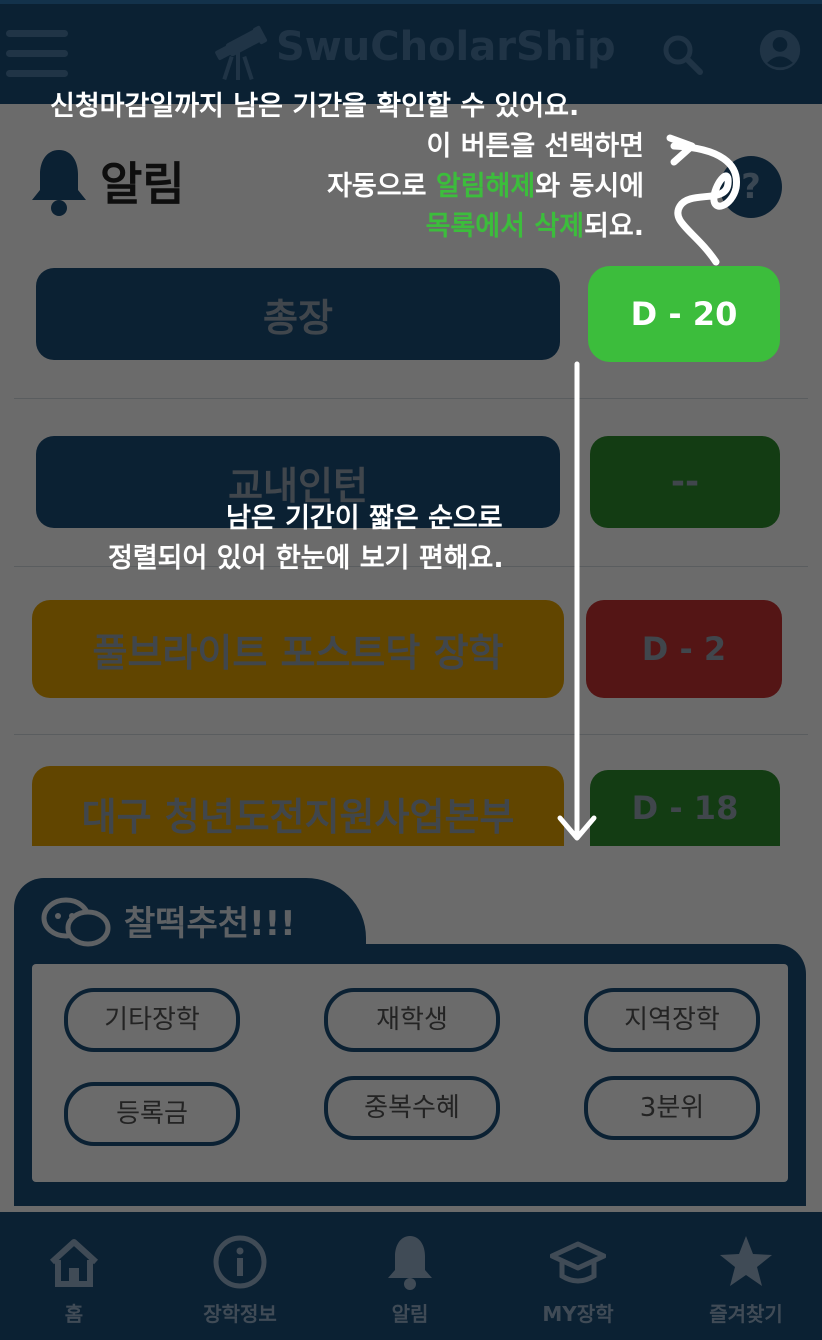 The height and width of the screenshot is (1340, 822). I want to click on tag-button: 등록금, so click(152, 1114).